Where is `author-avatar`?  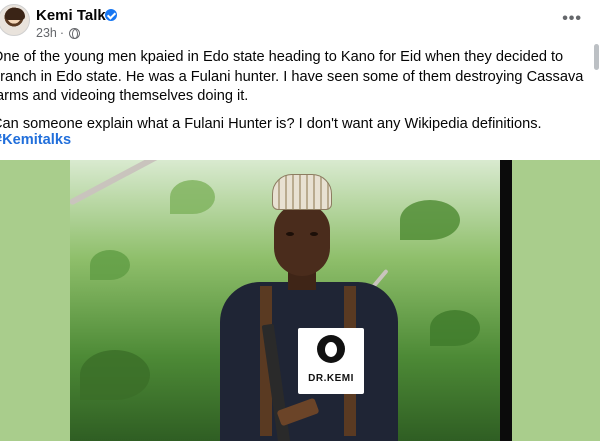 author-avatar is located at coordinates (15, 20).